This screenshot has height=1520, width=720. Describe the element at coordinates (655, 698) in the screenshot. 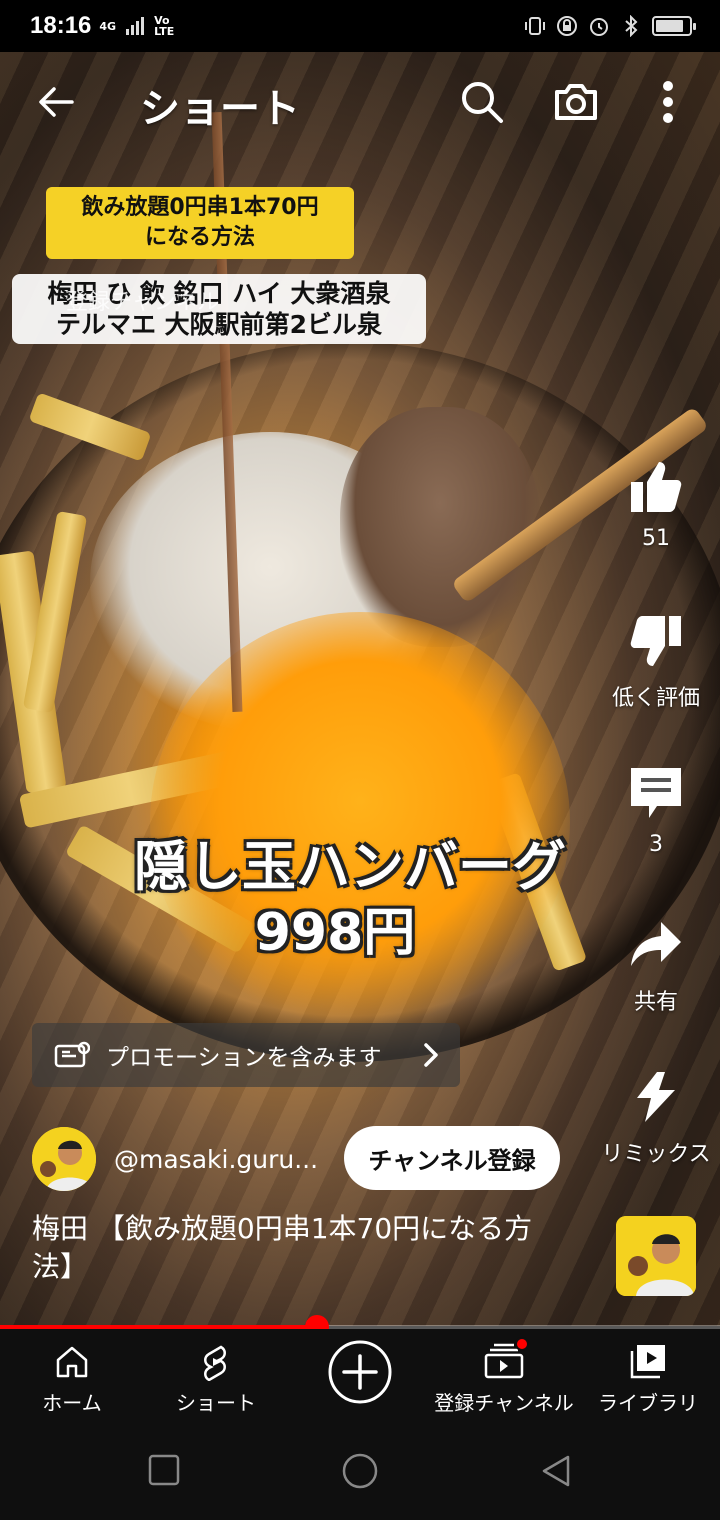

I see `dislike-label: 低く評価` at that location.